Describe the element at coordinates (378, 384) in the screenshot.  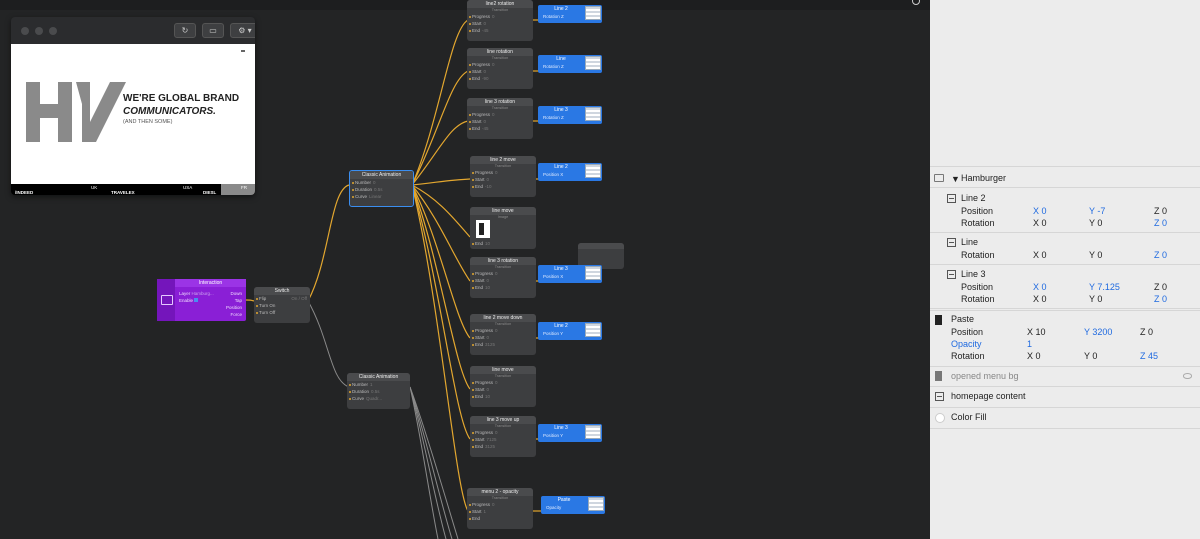
I see `c2-number-port: Number 1` at that location.